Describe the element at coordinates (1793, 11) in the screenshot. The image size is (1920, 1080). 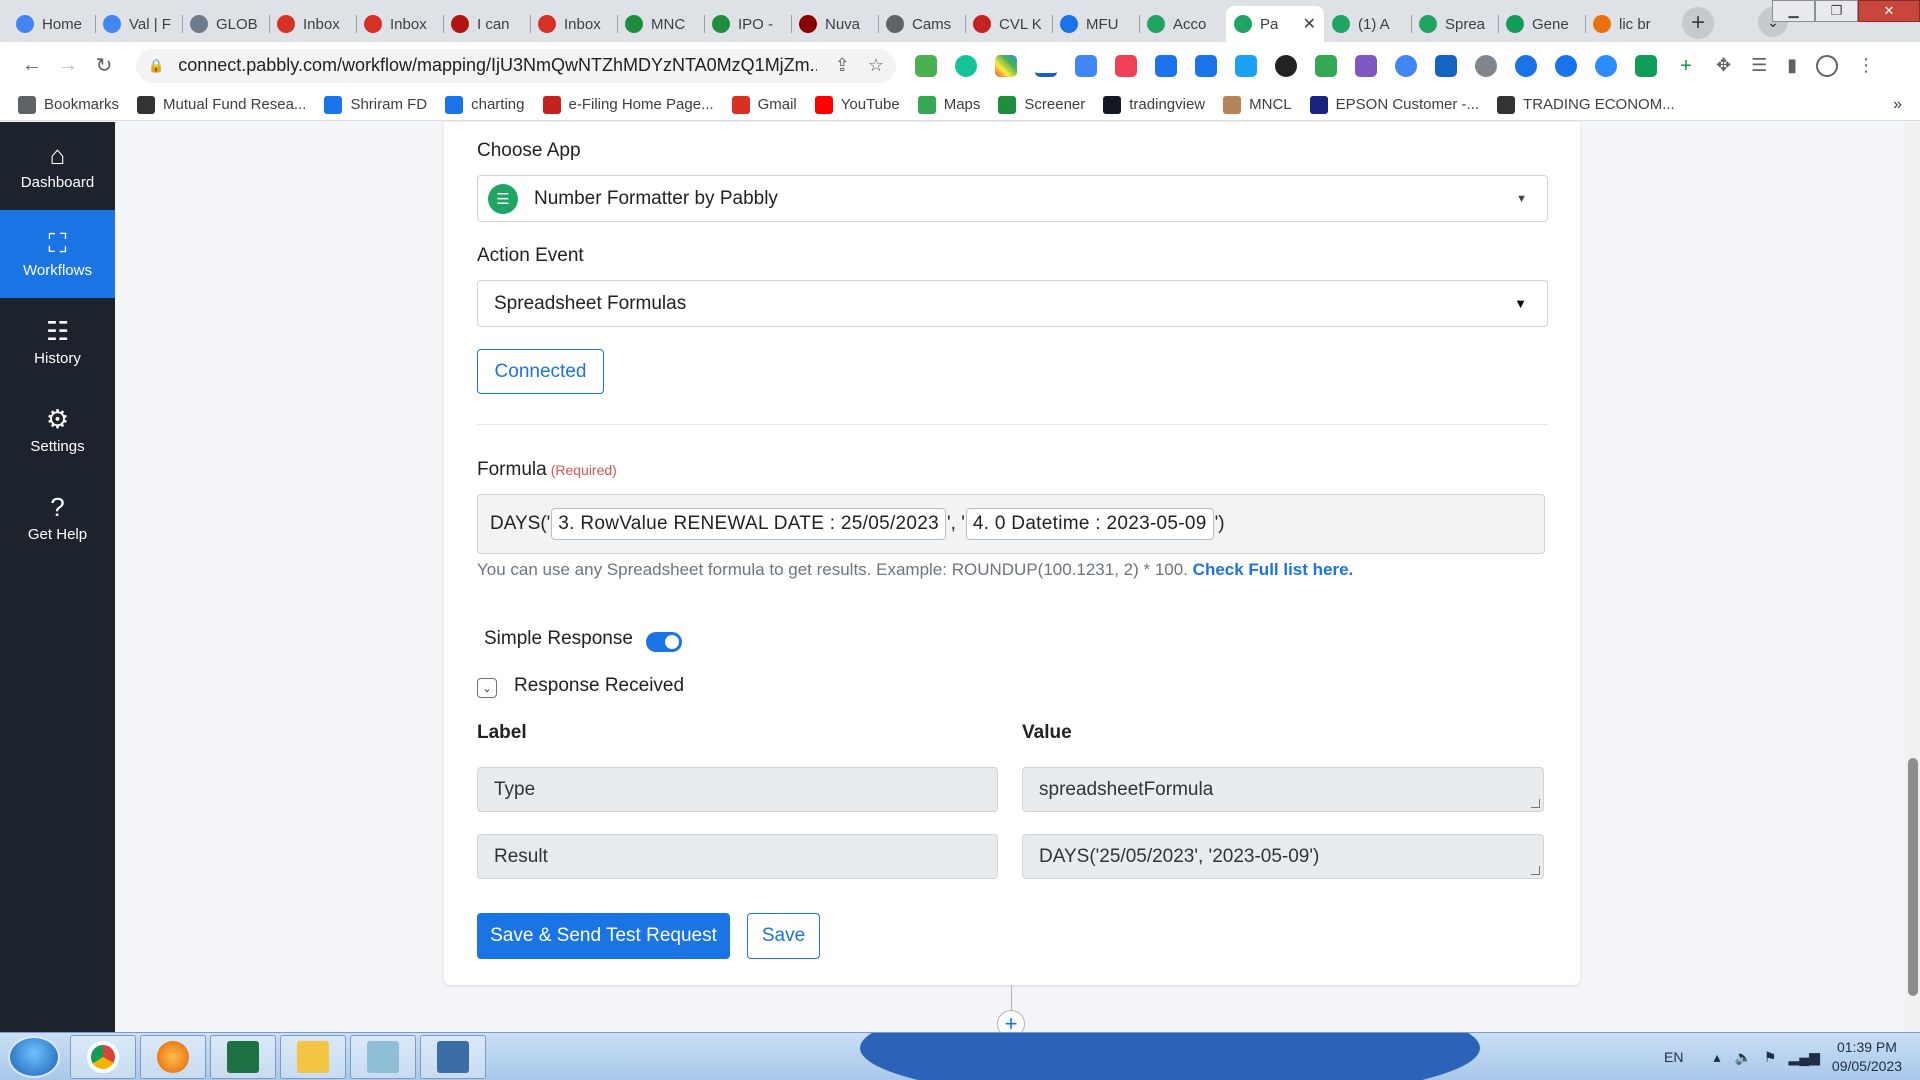
I see `minimize-button: ▁` at that location.